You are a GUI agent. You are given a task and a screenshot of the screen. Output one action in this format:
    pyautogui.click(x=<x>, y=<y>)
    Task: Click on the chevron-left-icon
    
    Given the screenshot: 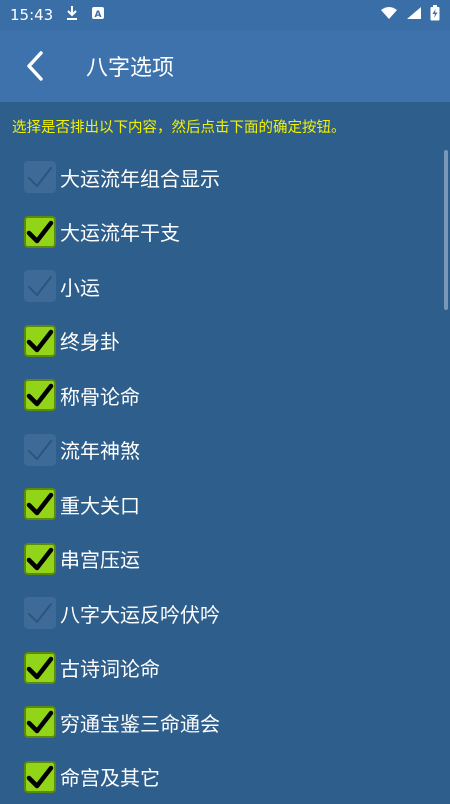 What is the action you would take?
    pyautogui.click(x=35, y=66)
    